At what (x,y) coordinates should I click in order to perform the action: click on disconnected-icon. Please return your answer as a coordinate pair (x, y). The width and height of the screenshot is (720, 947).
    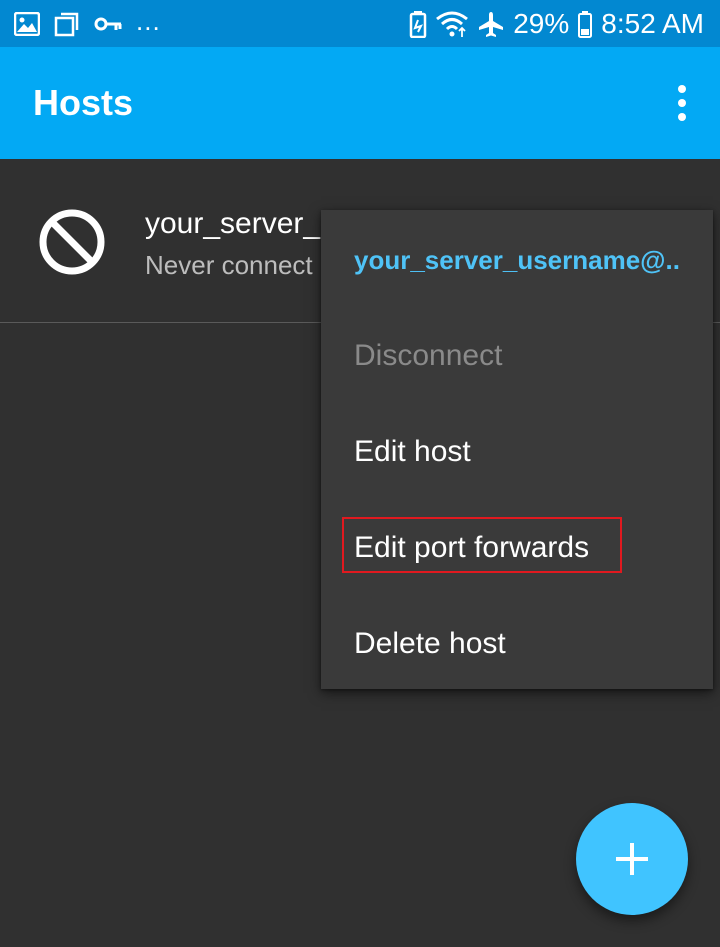
    Looking at the image, I should click on (72, 242).